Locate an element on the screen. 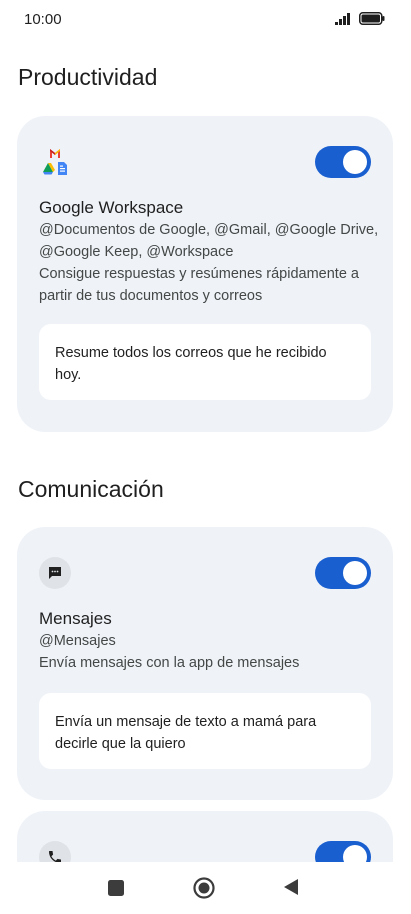 This screenshot has width=411, height=914. status-bar: 10:00 is located at coordinates (205, 20).